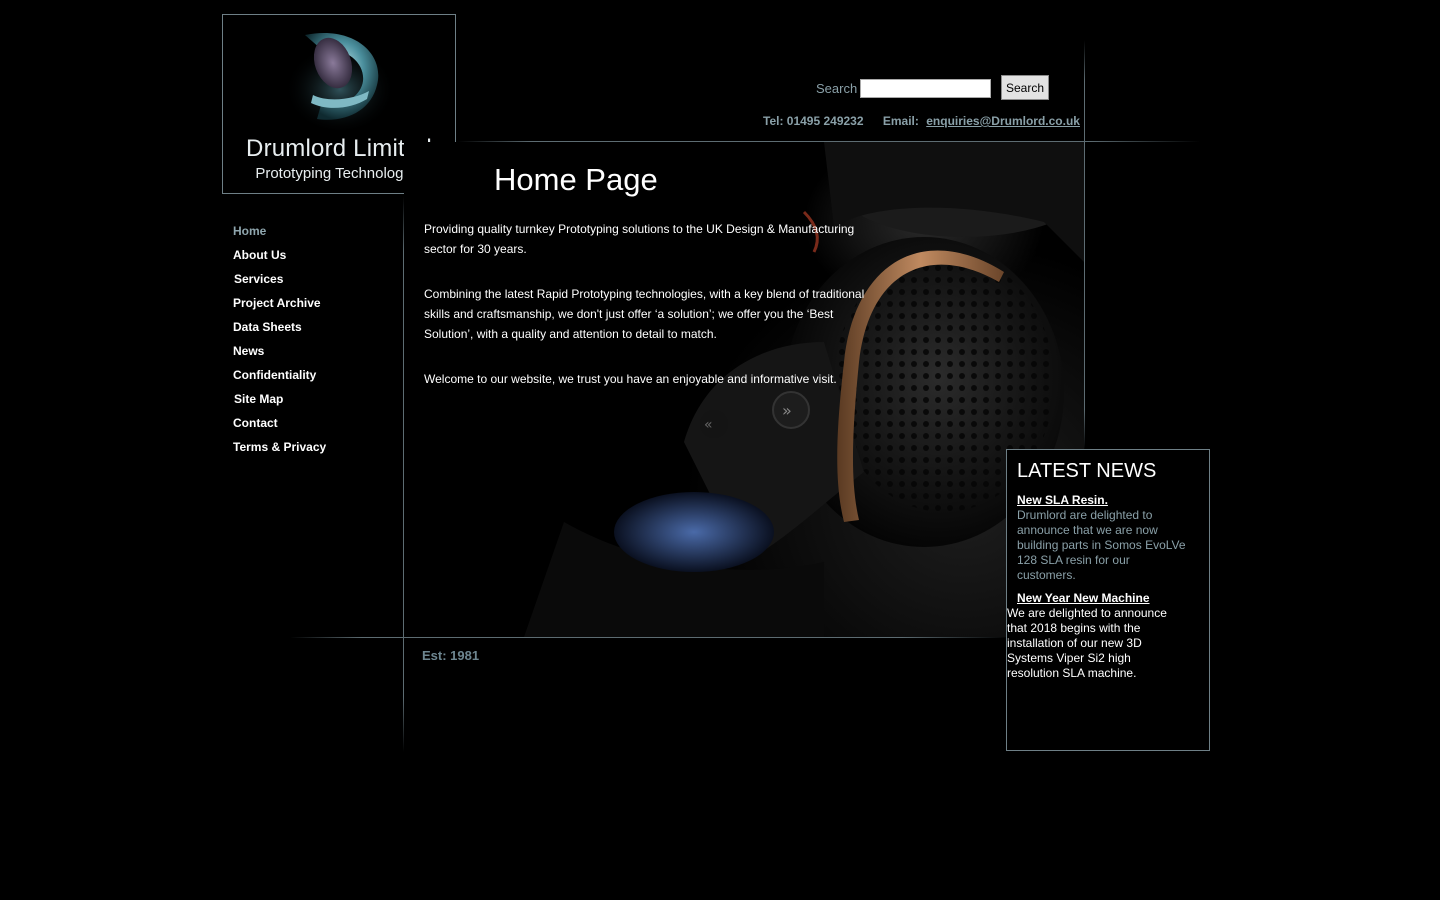 This screenshot has height=900, width=1440. Describe the element at coordinates (1083, 598) in the screenshot. I see `news-item-title: New Year New Machine` at that location.